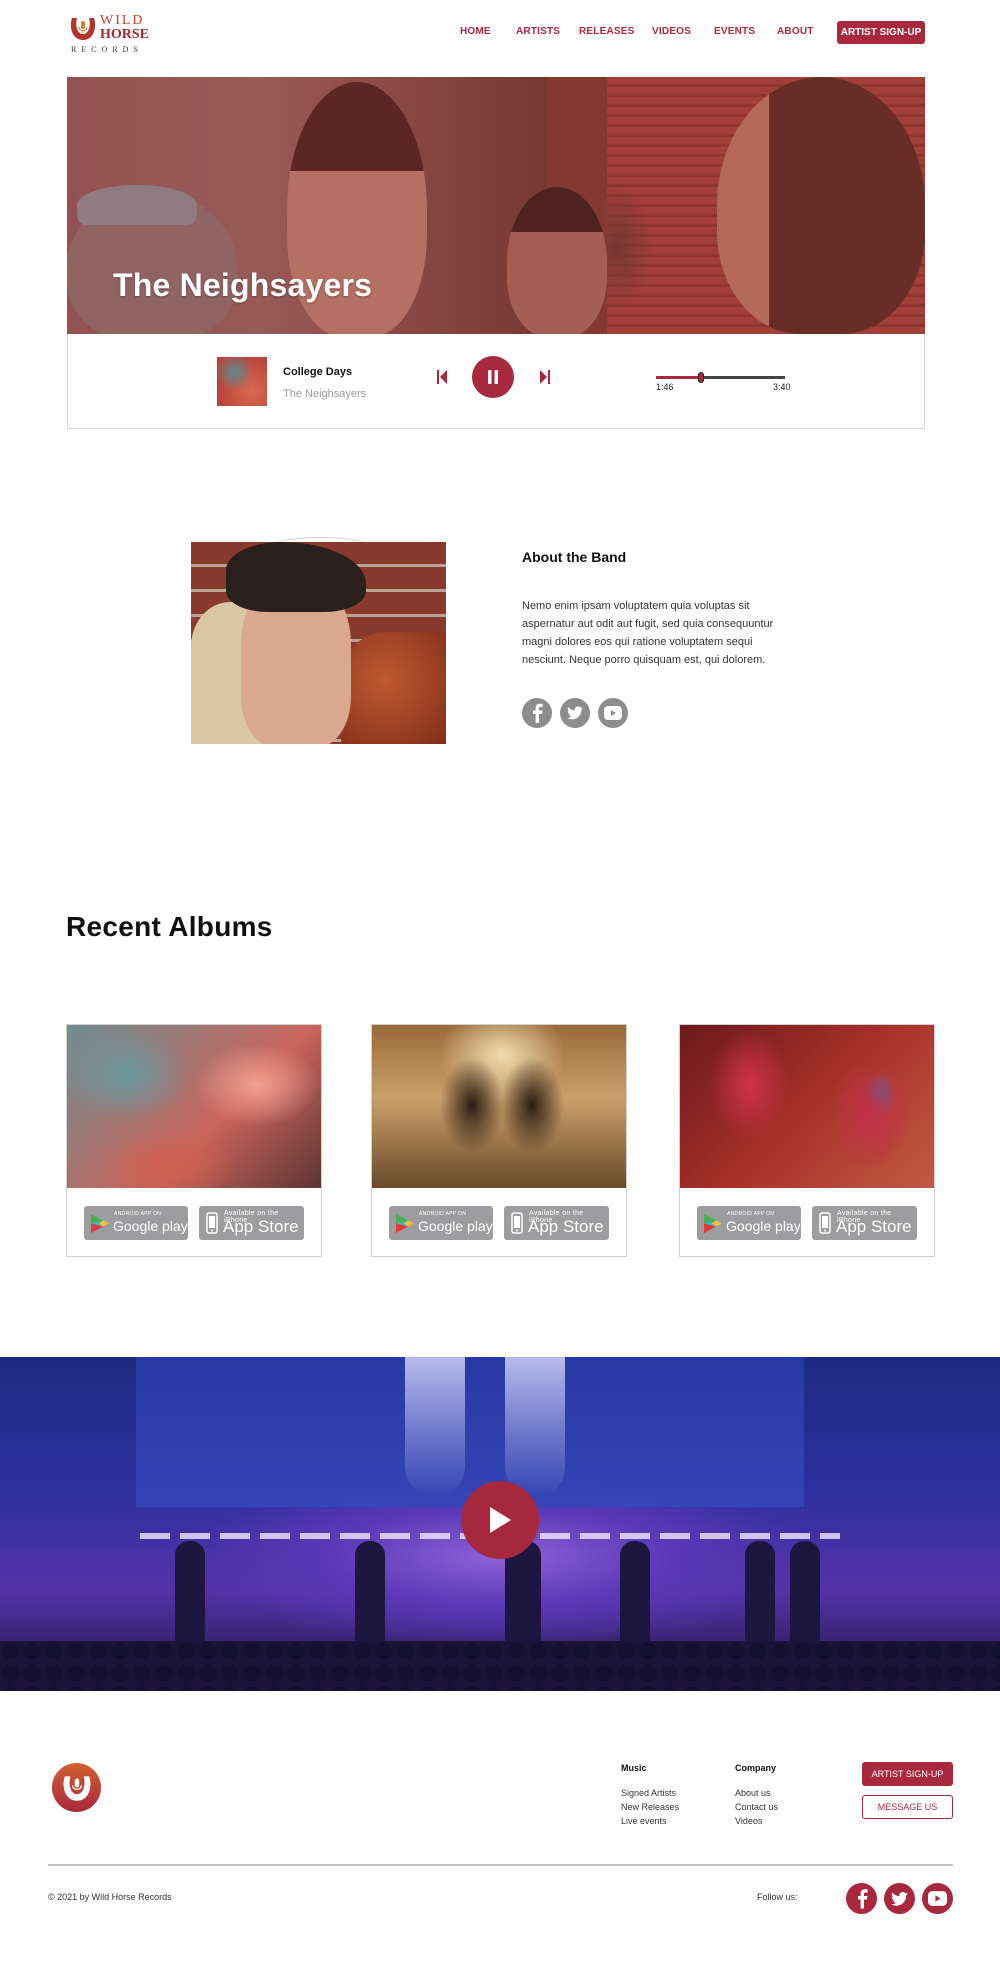 Image resolution: width=1000 pixels, height=1982 pixels. What do you see at coordinates (665, 387) in the screenshot?
I see `current-time: 1:46` at bounding box center [665, 387].